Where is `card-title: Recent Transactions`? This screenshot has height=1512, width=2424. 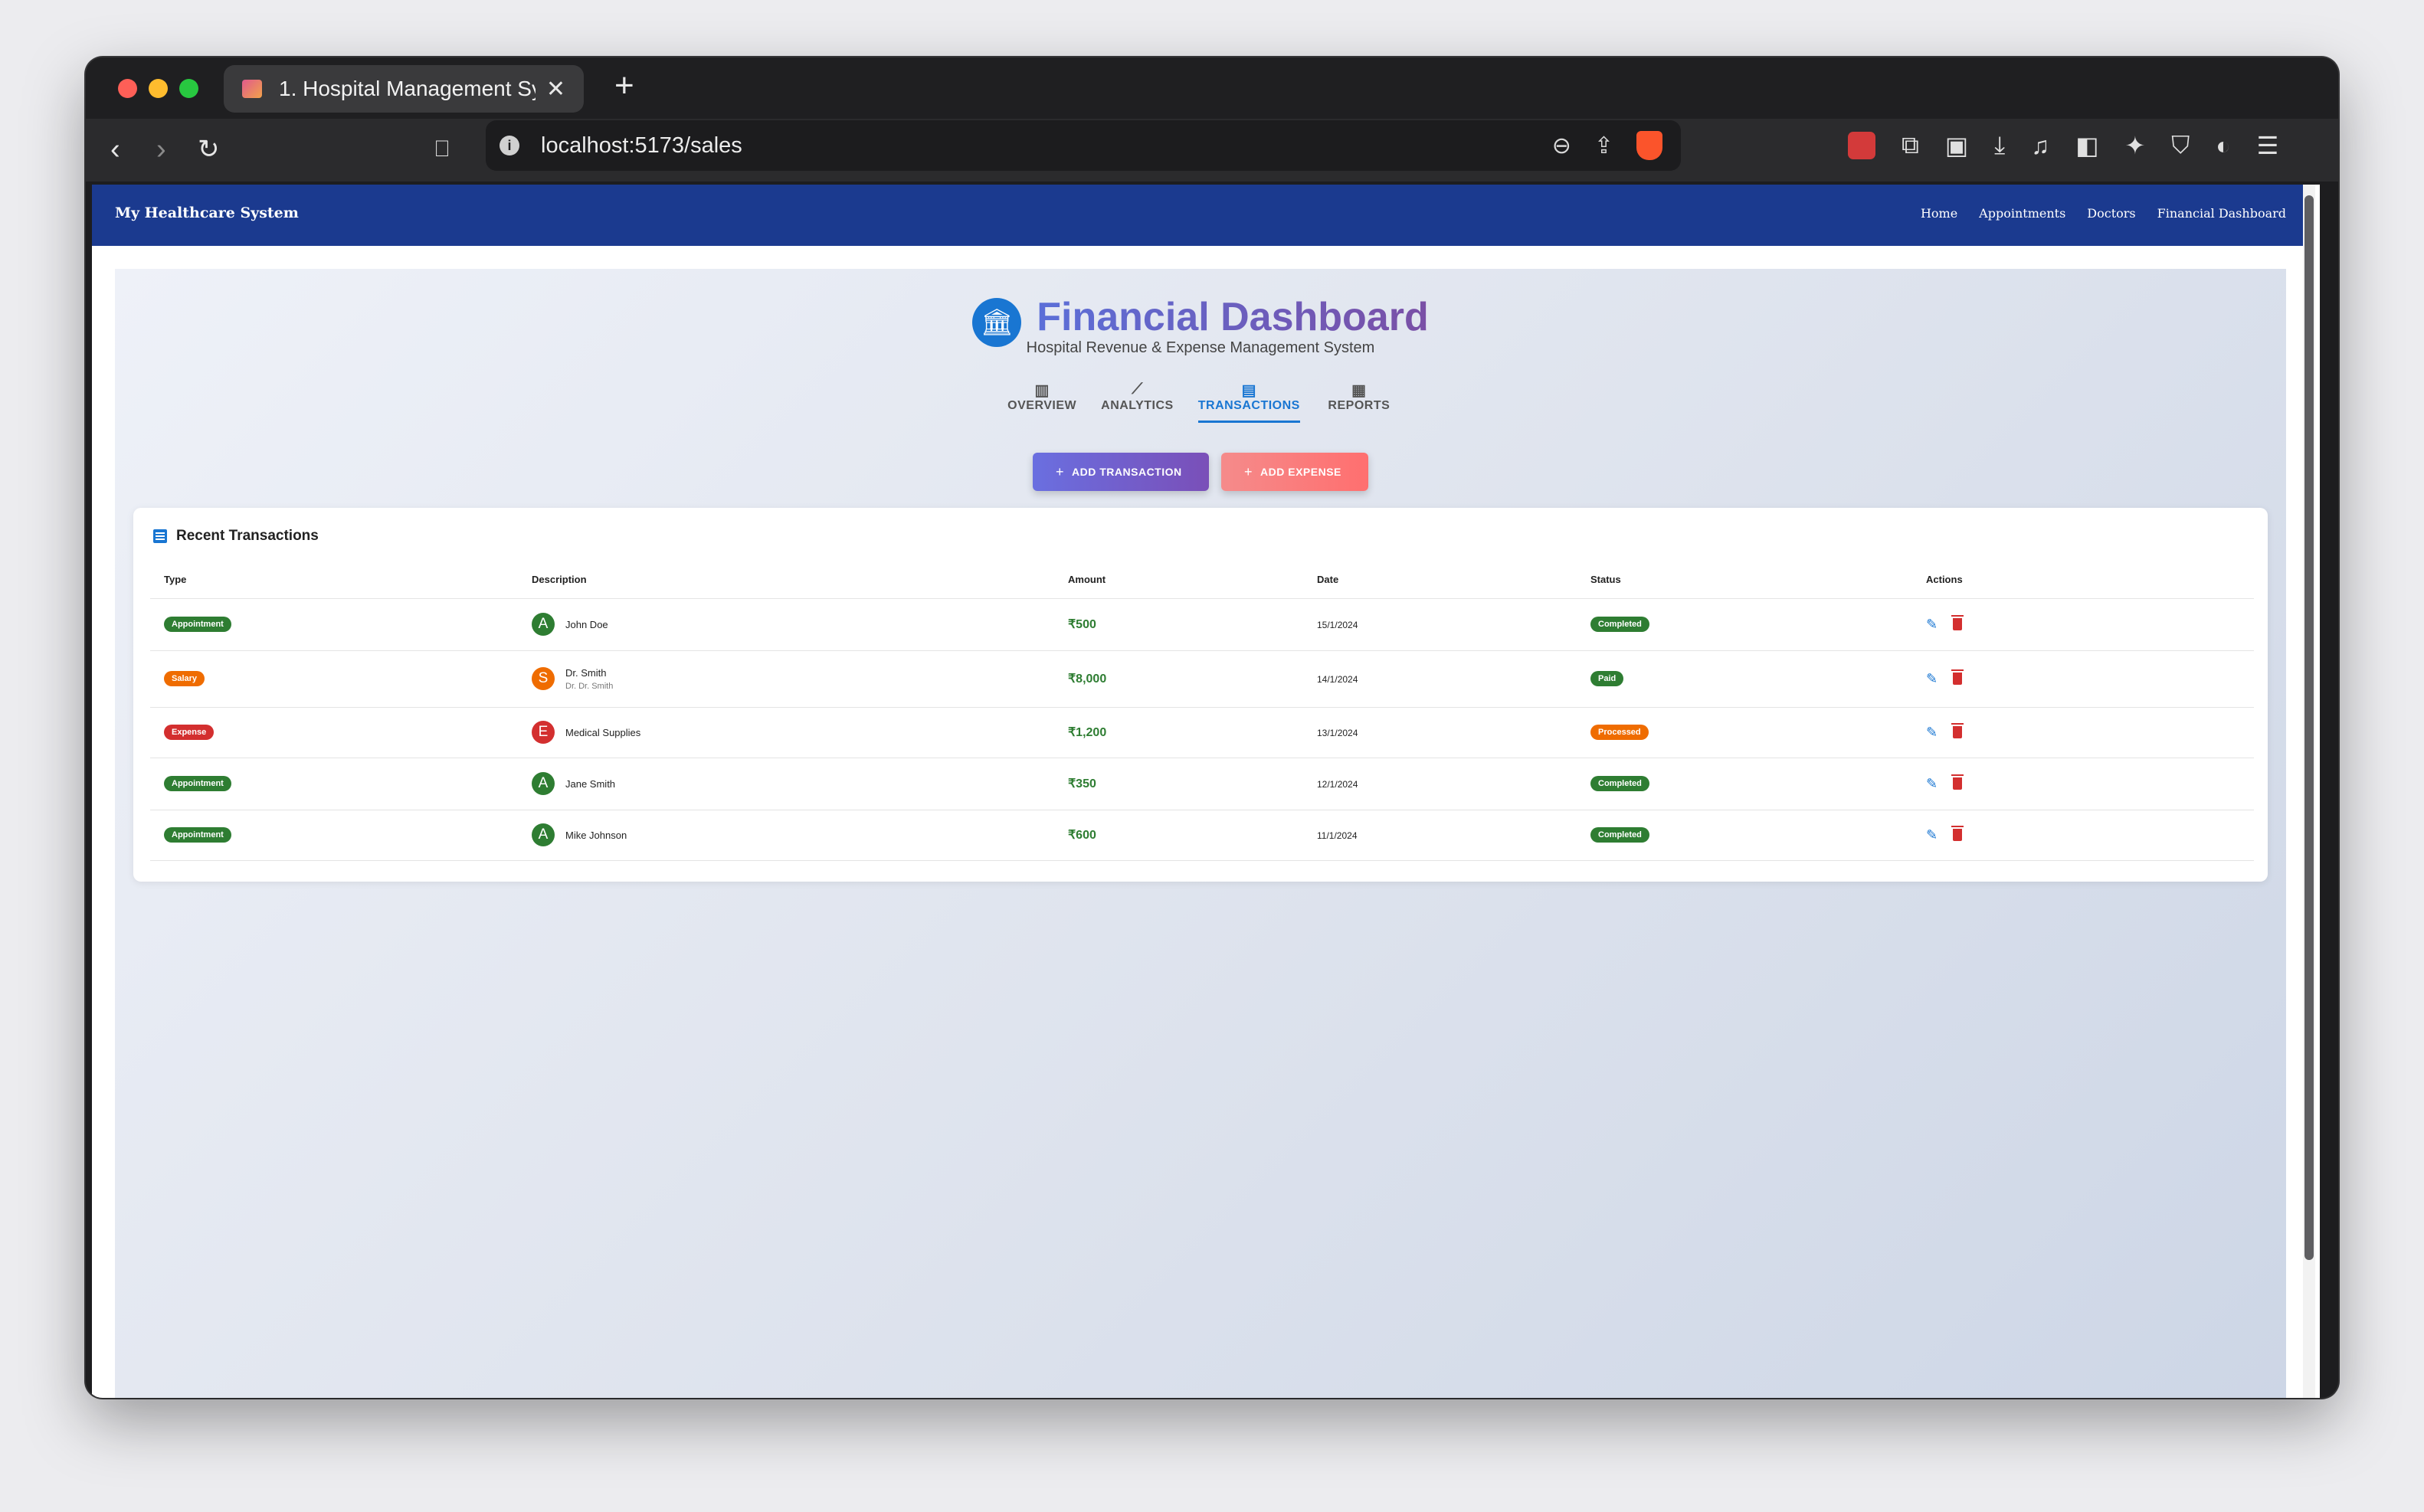
card-title: Recent Transactions is located at coordinates (236, 536).